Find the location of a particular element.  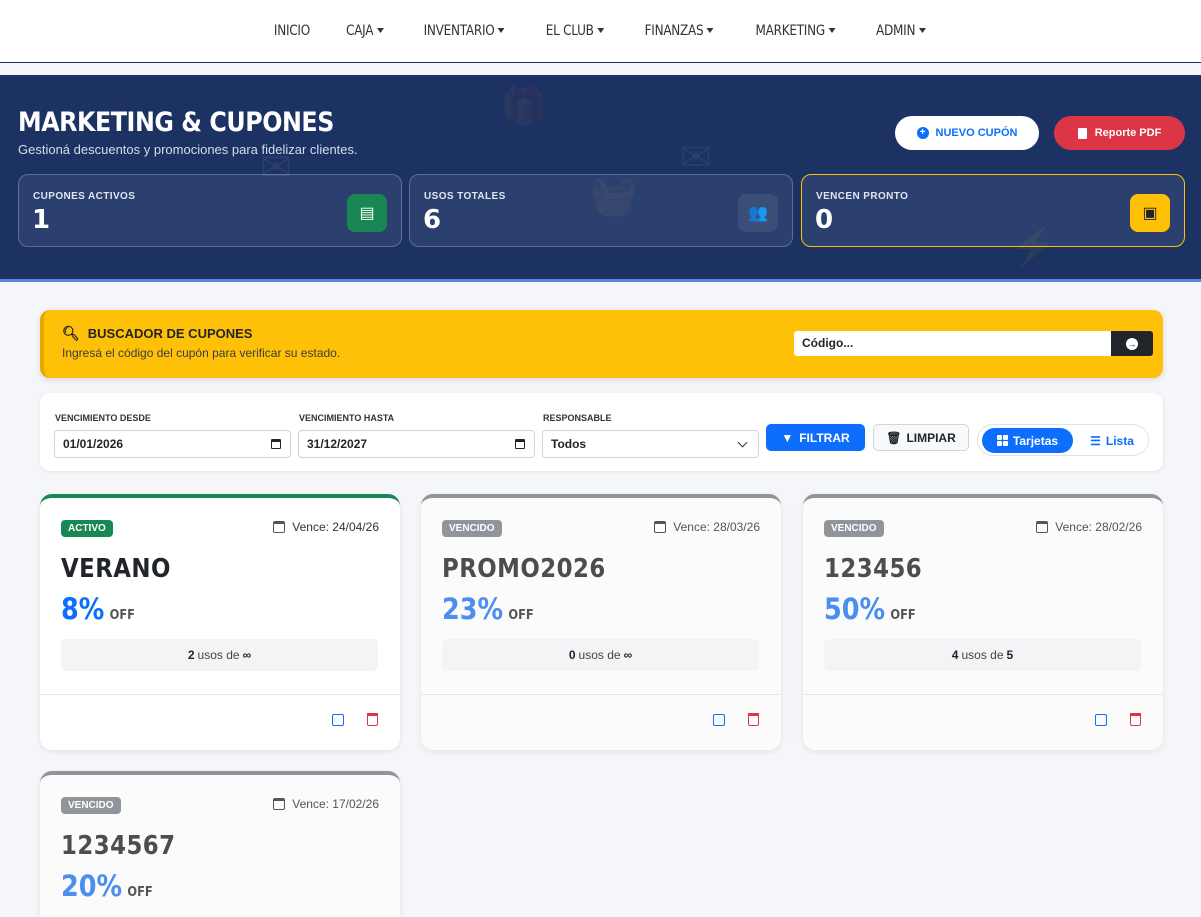

clear-button: 🗑︎ LIMPIAR is located at coordinates (921, 437).